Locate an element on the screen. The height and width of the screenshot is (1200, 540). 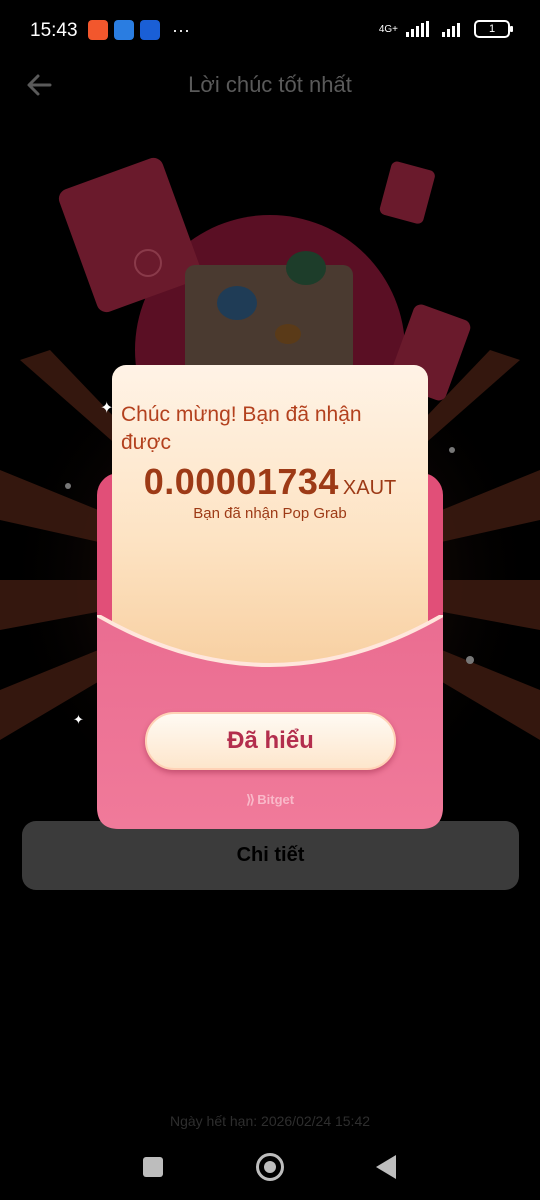
messenger-app-icon is located at coordinates (124, 30).